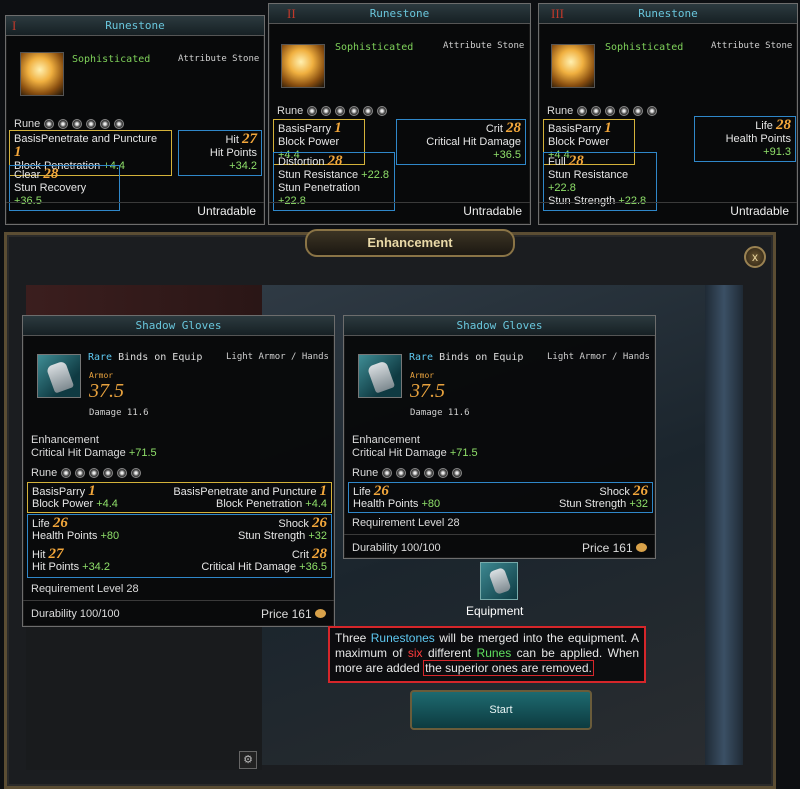  I want to click on settings-icon: ⚙, so click(248, 760).